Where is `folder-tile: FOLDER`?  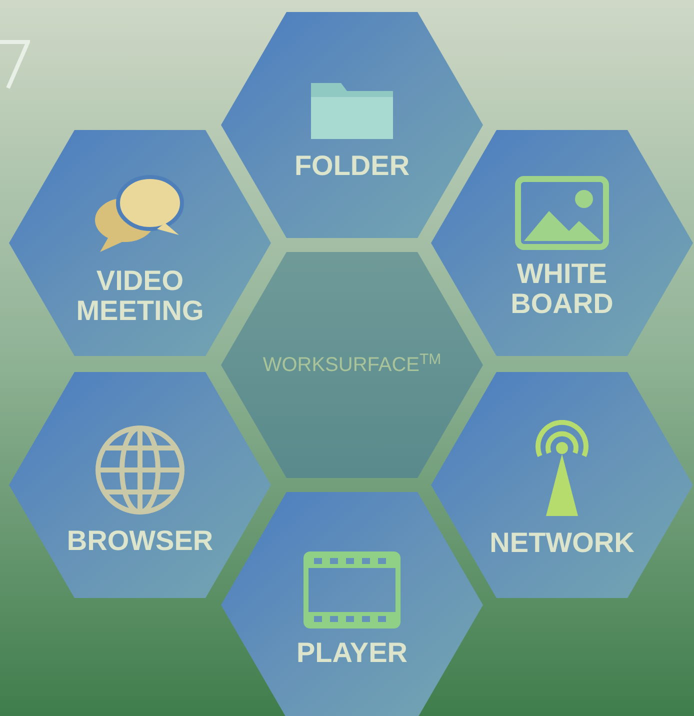
folder-tile: FOLDER is located at coordinates (352, 125).